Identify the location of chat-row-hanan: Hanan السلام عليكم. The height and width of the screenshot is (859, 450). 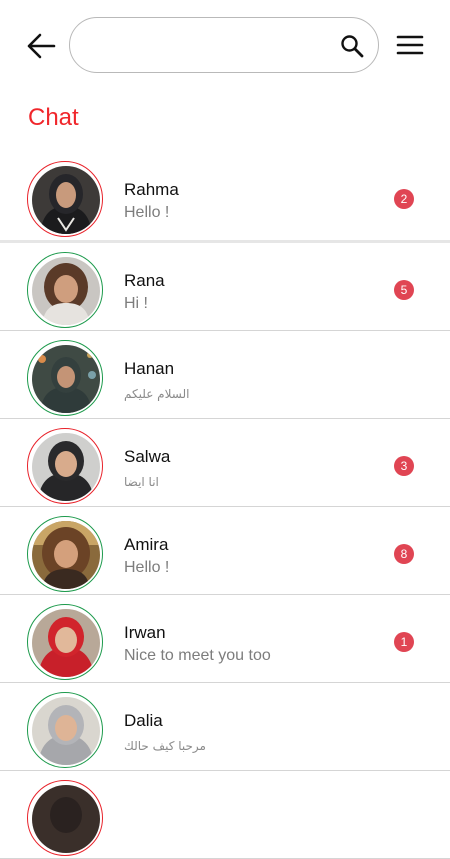
(225, 375).